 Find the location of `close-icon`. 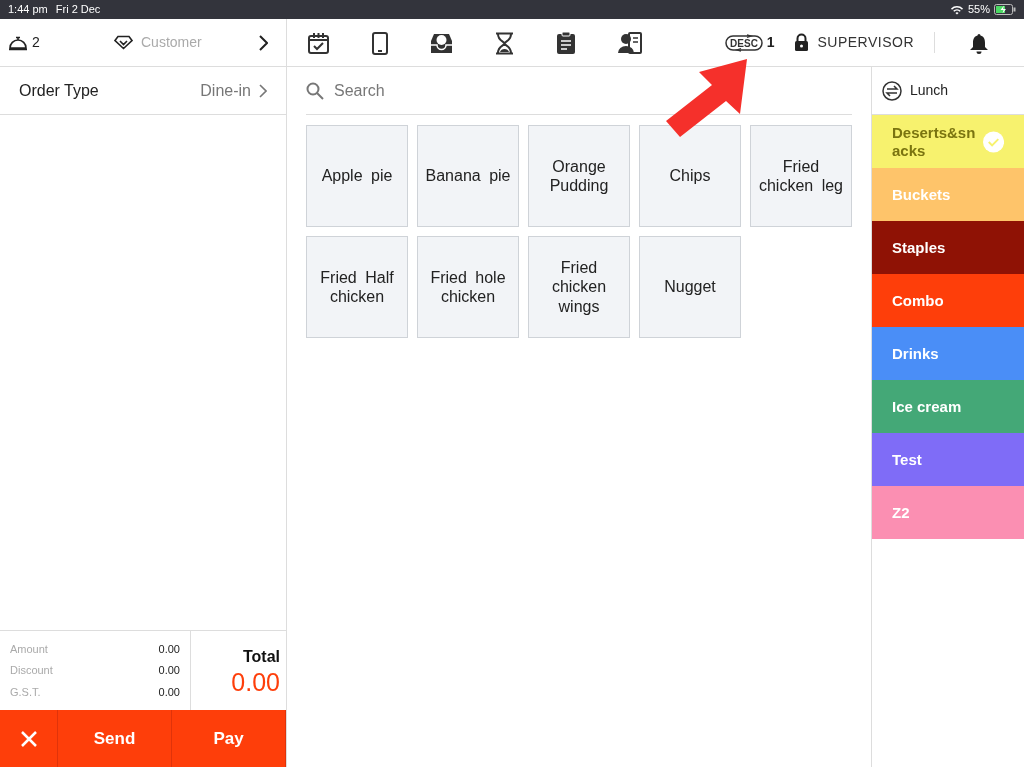

close-icon is located at coordinates (28, 739).